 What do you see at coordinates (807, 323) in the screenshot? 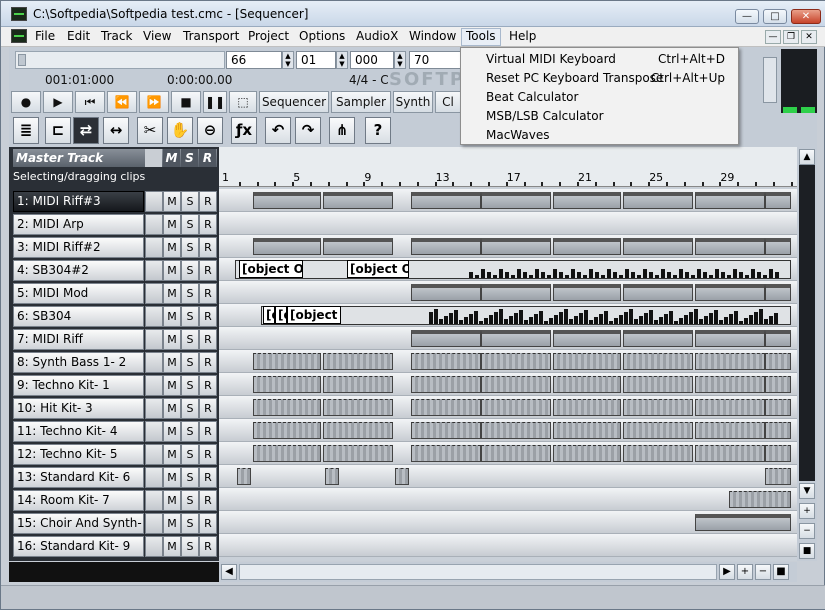
I see `vertical-scroll-track` at bounding box center [807, 323].